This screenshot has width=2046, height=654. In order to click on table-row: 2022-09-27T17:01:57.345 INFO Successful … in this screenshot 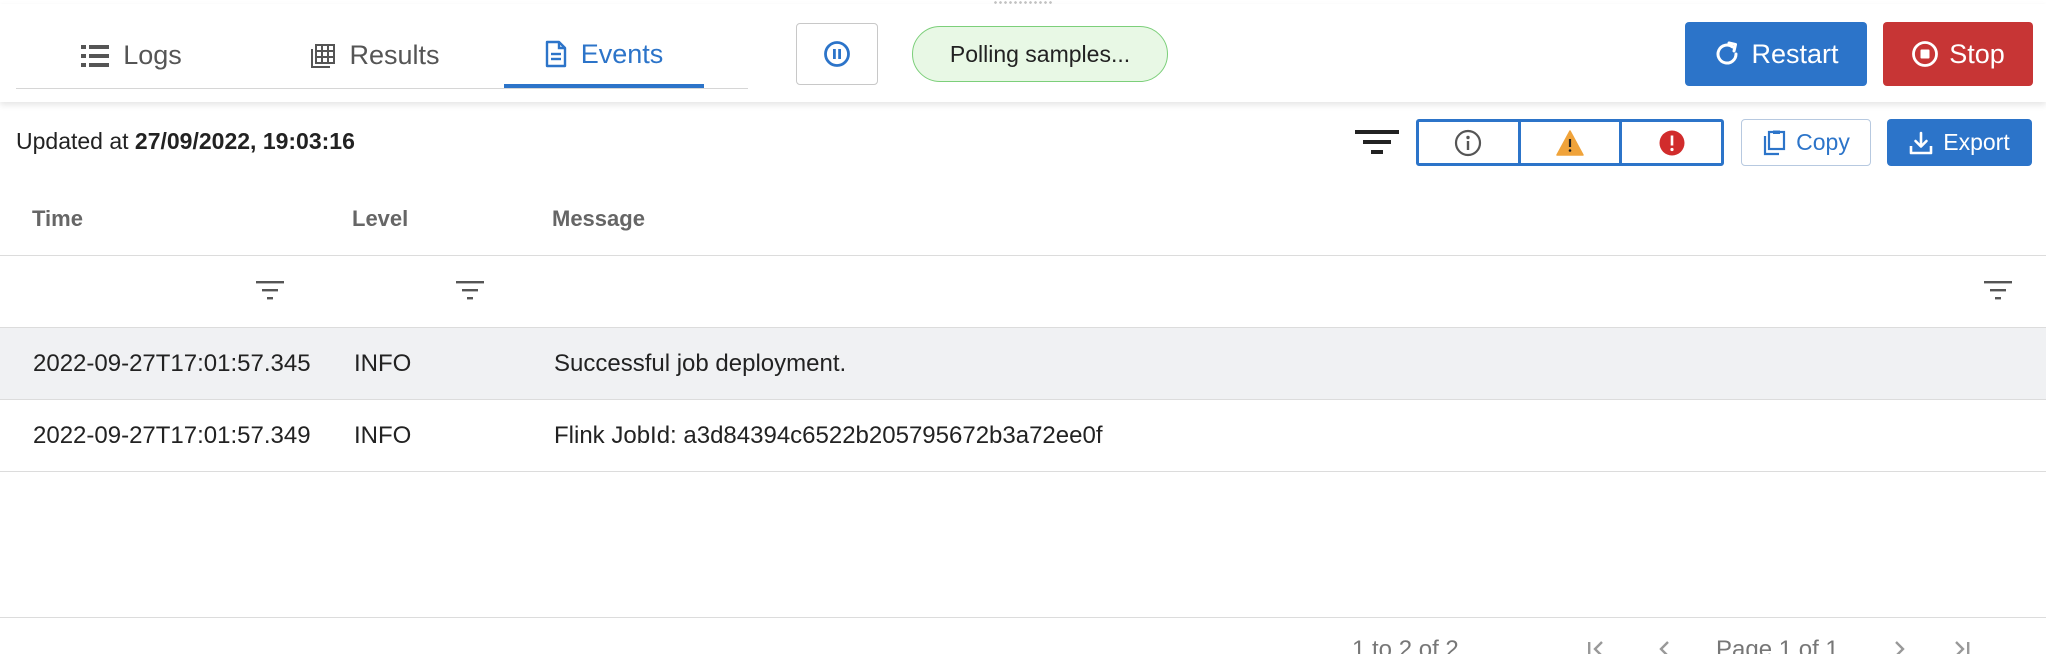, I will do `click(1023, 363)`.